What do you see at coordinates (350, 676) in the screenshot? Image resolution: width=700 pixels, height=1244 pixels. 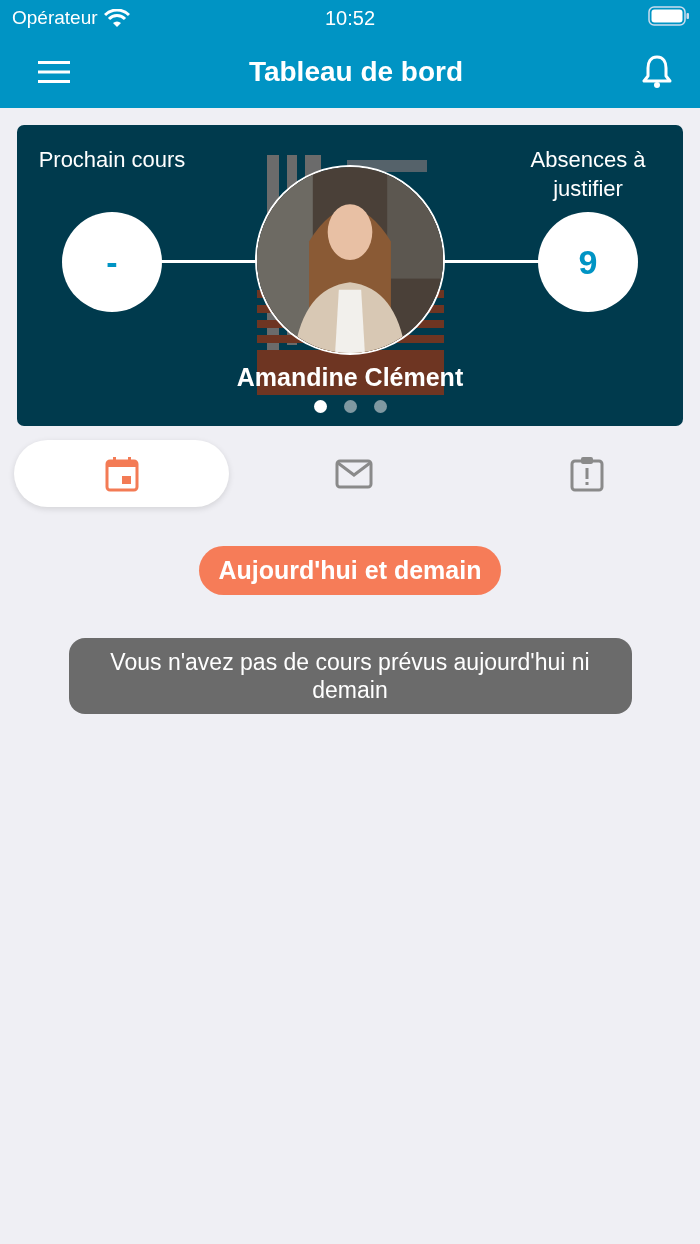 I see `empty-message: Vous n'avez pas de cours prévus aujourd'hui ni demain` at bounding box center [350, 676].